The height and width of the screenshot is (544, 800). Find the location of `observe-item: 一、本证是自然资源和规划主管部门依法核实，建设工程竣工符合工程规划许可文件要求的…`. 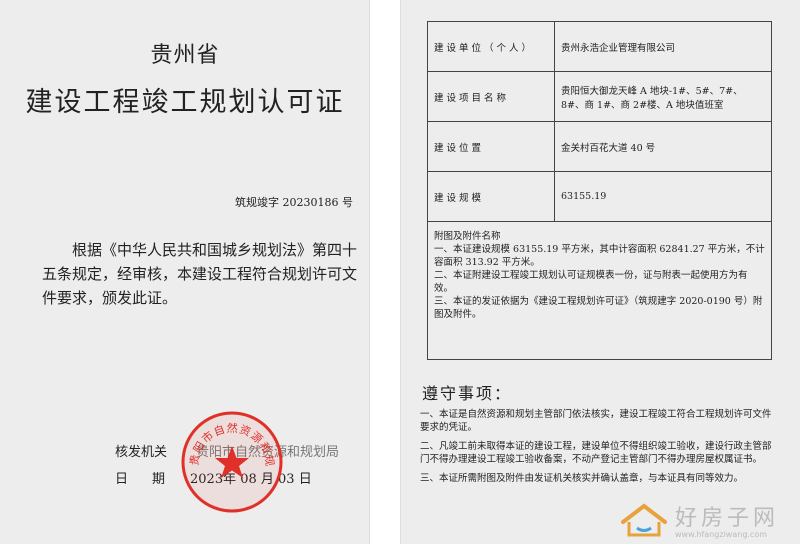

observe-item: 一、本证是自然资源和规划主管部门依法核实，建设工程竣工符合工程规划许可文件要求的… is located at coordinates (596, 421).